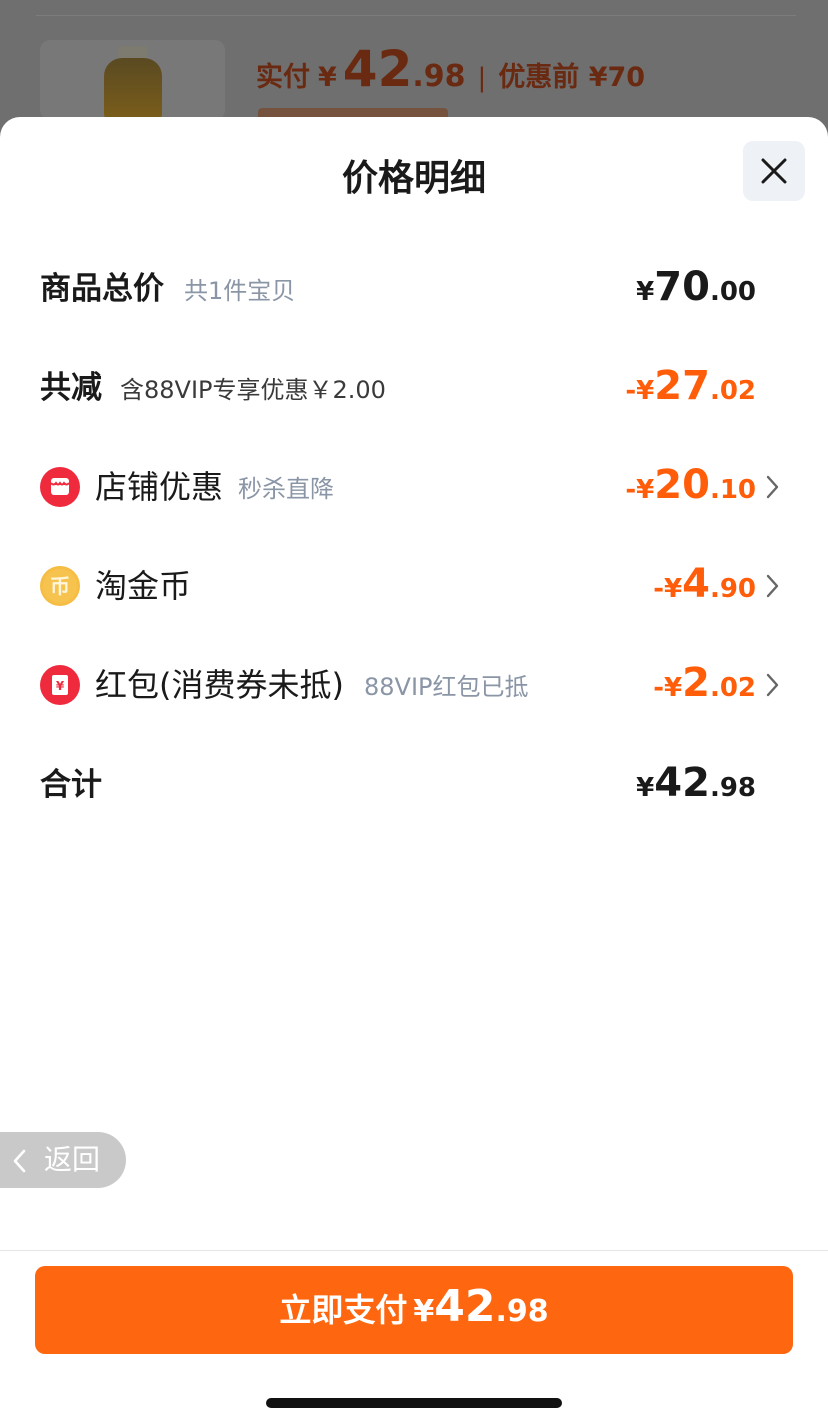 This screenshot has width=828, height=1426. I want to click on before-discount-price: 优惠前 ¥70, so click(572, 77).